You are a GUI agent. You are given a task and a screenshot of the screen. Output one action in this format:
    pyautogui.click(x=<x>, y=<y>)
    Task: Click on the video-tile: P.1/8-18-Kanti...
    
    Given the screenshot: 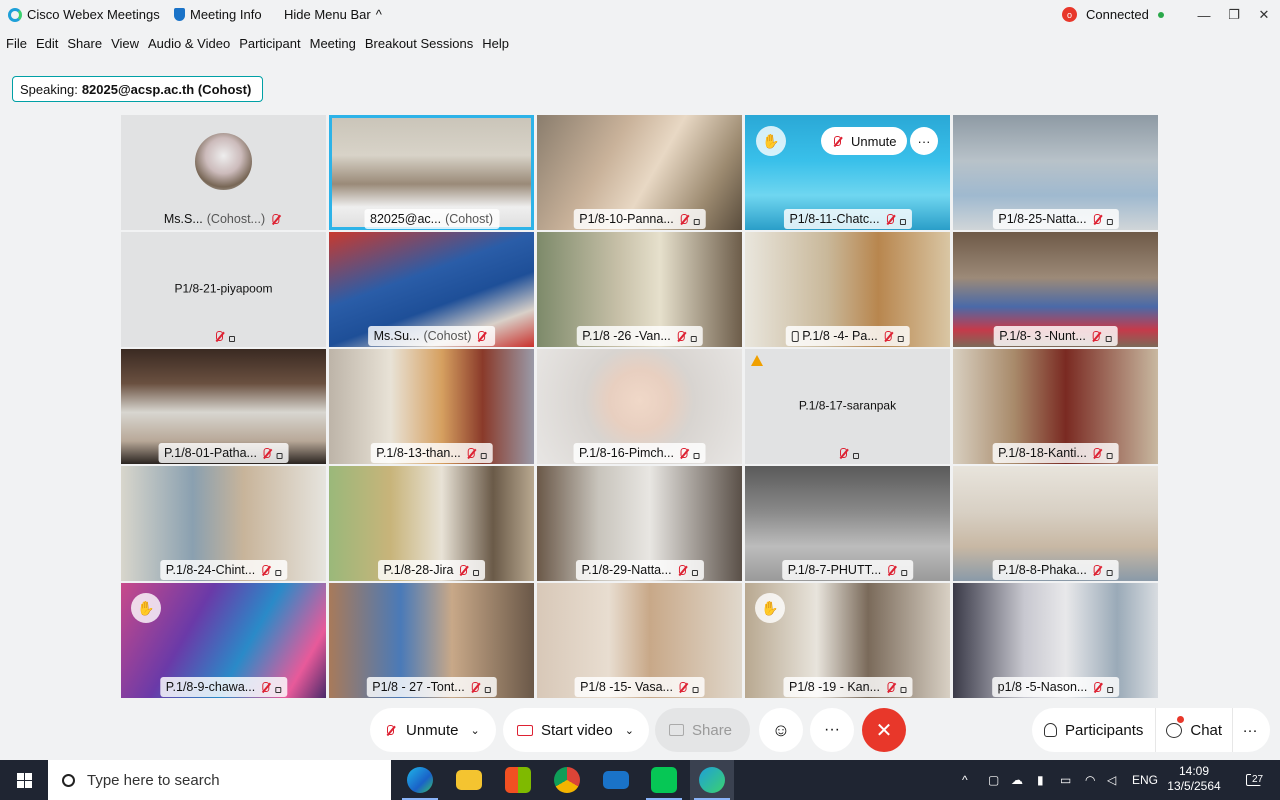 What is the action you would take?
    pyautogui.click(x=1055, y=406)
    